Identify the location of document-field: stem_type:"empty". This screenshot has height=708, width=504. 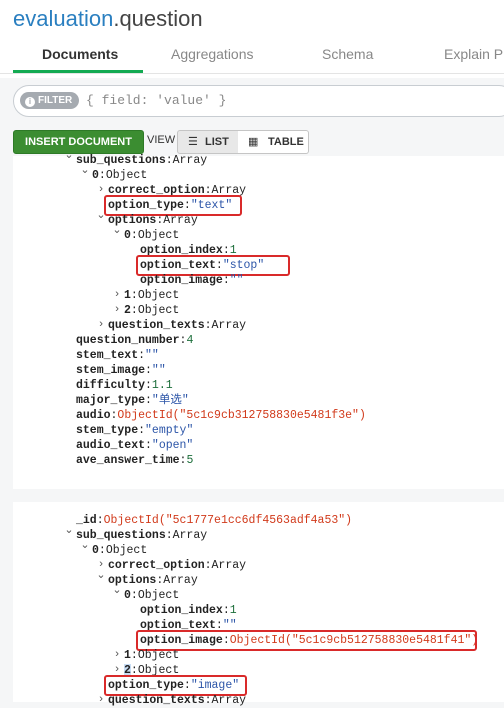
(134, 430).